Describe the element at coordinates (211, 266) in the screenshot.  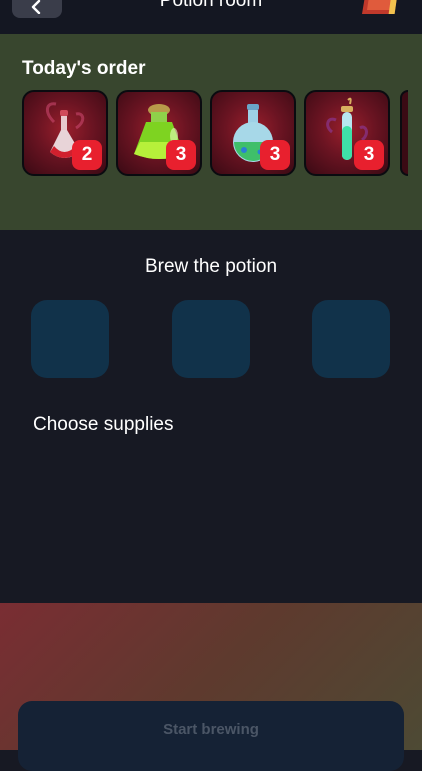
I see `brew-heading: Brew the potion` at that location.